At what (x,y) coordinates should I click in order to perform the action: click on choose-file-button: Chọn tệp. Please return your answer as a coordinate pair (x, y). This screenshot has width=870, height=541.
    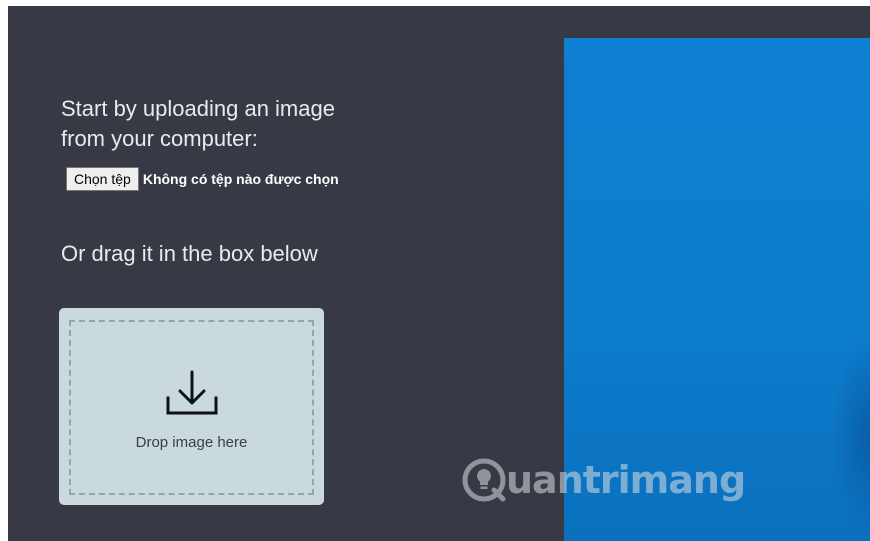
    Looking at the image, I should click on (102, 179).